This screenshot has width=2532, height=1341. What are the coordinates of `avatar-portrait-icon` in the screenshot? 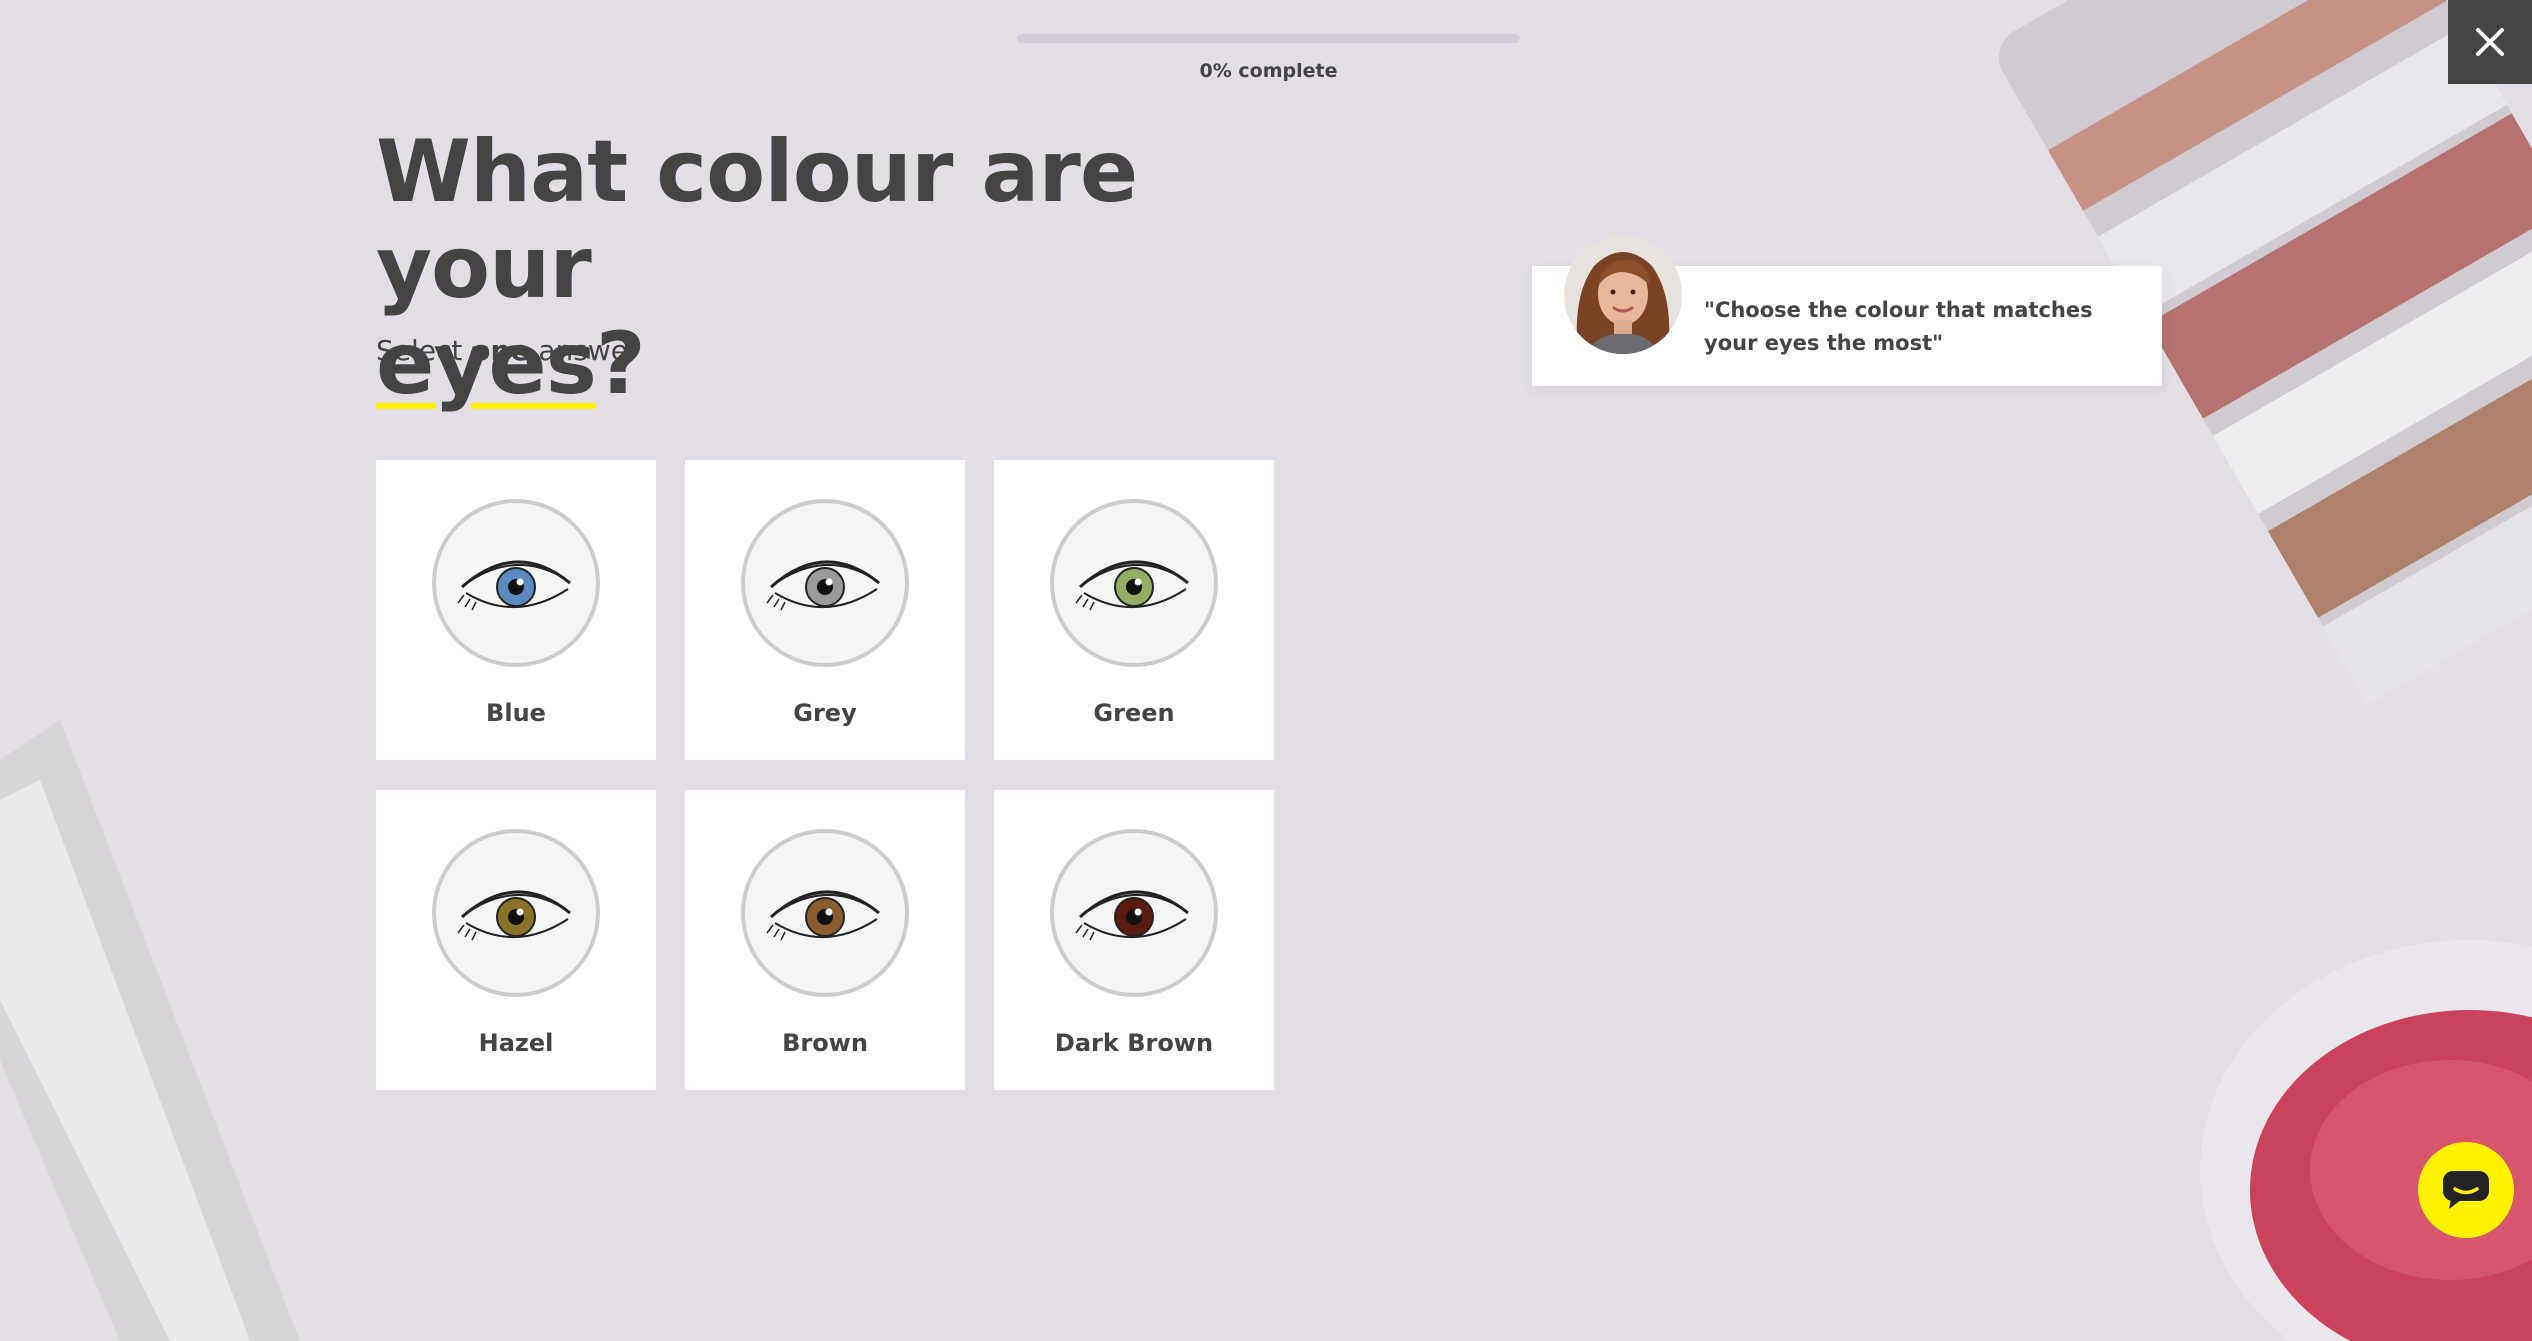 It's located at (1623, 295).